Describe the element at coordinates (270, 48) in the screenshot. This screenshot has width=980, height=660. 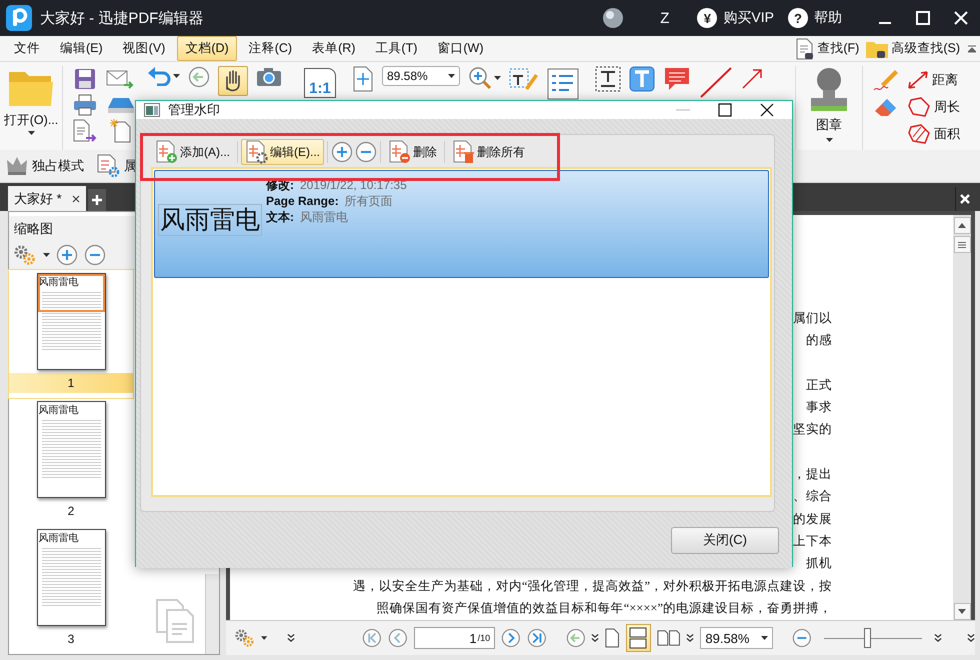
I see `menu-item: 注释(C)` at that location.